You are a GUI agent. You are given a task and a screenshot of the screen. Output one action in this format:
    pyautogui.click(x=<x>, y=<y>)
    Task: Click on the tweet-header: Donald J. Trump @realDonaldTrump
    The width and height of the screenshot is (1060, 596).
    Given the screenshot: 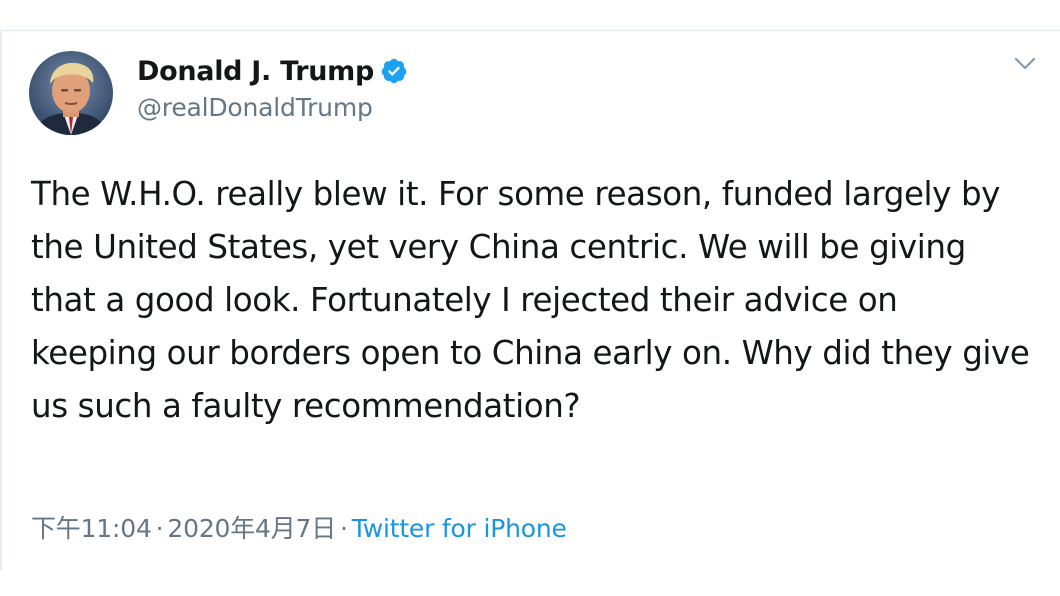 What is the action you would take?
    pyautogui.click(x=272, y=87)
    